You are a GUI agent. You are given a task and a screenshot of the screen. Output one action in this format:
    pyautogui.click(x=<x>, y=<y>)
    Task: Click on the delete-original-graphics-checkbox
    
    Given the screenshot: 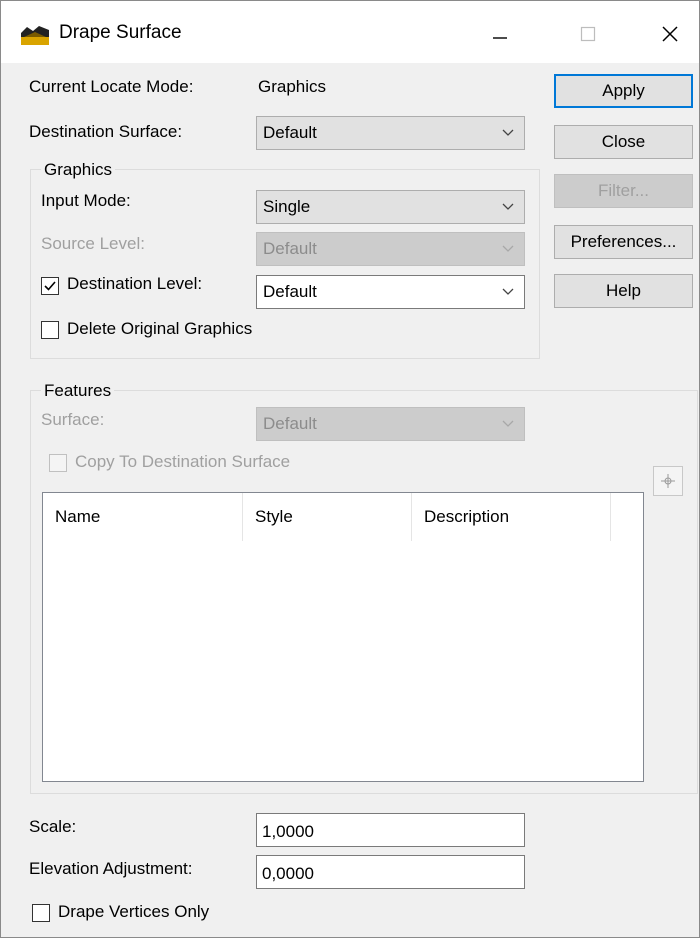 What is the action you would take?
    pyautogui.click(x=50, y=330)
    